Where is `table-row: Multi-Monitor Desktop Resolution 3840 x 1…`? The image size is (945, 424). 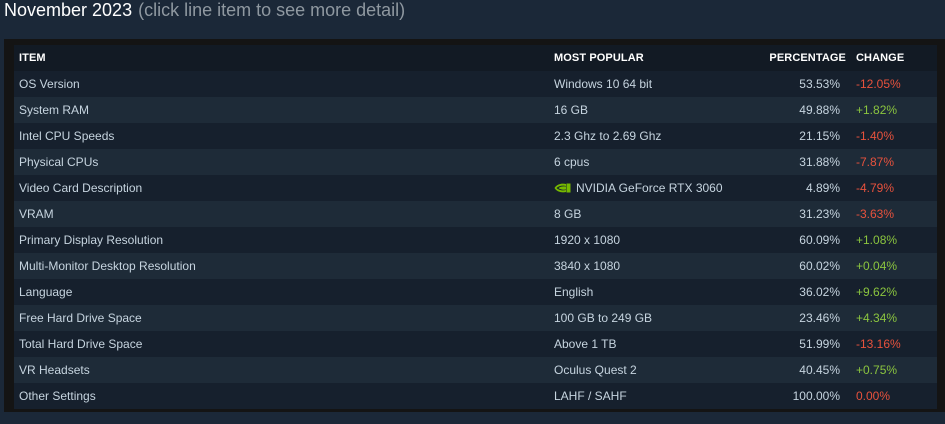
table-row: Multi-Monitor Desktop Resolution 3840 x 1… is located at coordinates (475, 266).